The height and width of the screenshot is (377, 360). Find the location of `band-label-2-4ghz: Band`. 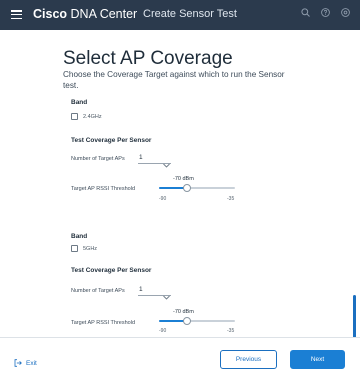

band-label-2-4ghz: Band is located at coordinates (79, 102).